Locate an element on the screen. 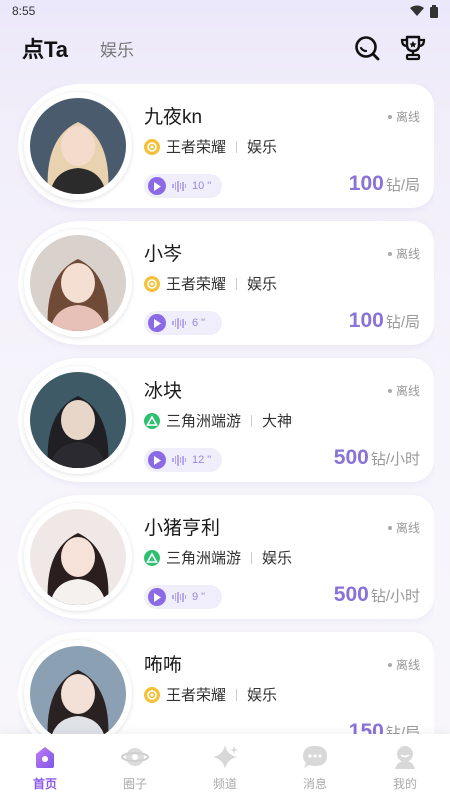 The image size is (450, 800). price: 500 钻/小时 is located at coordinates (377, 595).